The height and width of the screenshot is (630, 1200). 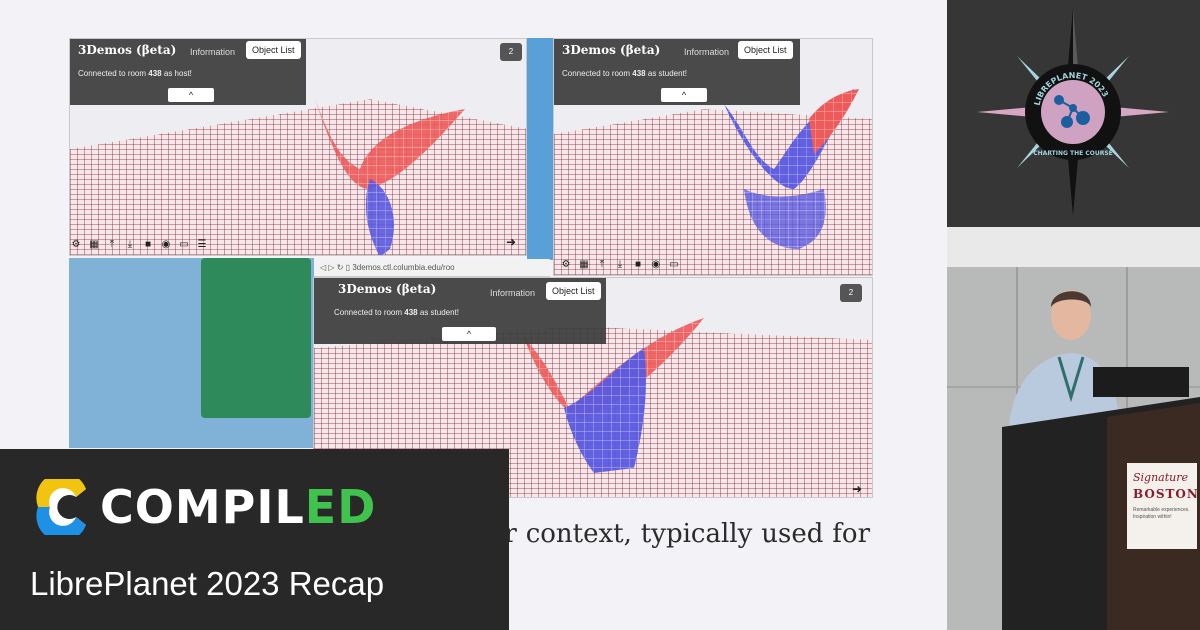 What do you see at coordinates (336, 267) in the screenshot?
I see `nav-arrows-icon: ◁ ▷ ↻ ▯` at bounding box center [336, 267].